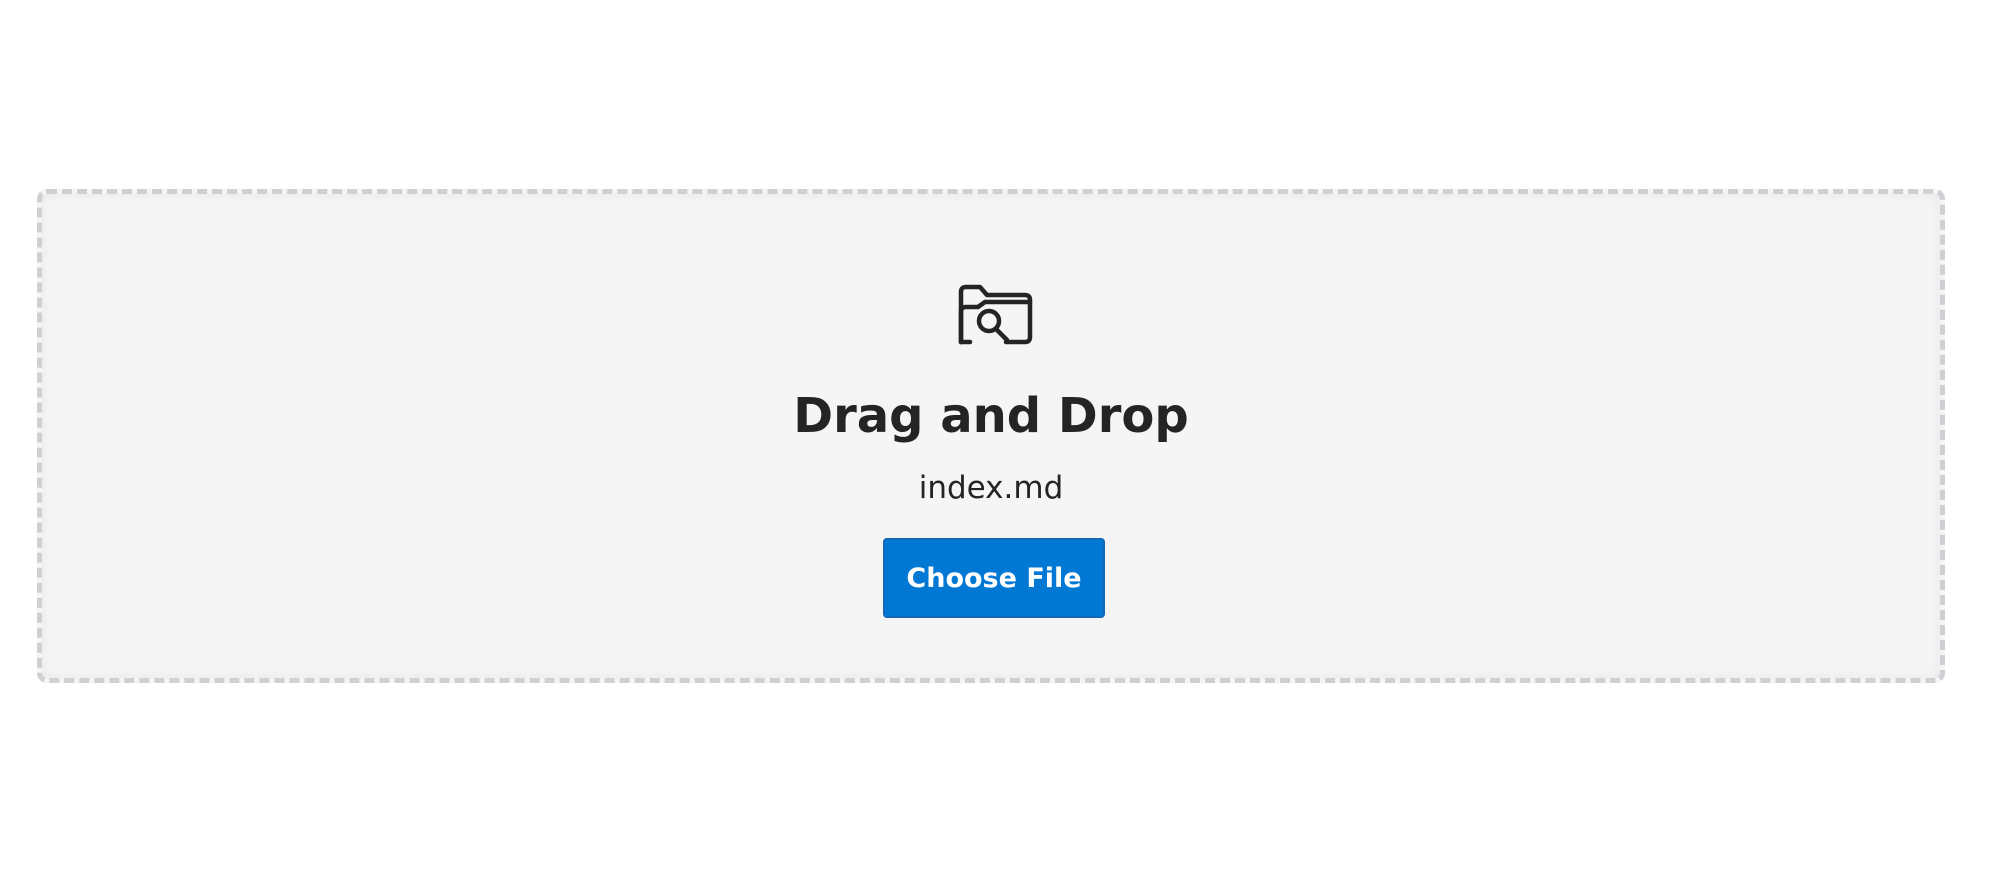 The height and width of the screenshot is (882, 1990). What do you see at coordinates (995, 314) in the screenshot?
I see `folder-search-icon` at bounding box center [995, 314].